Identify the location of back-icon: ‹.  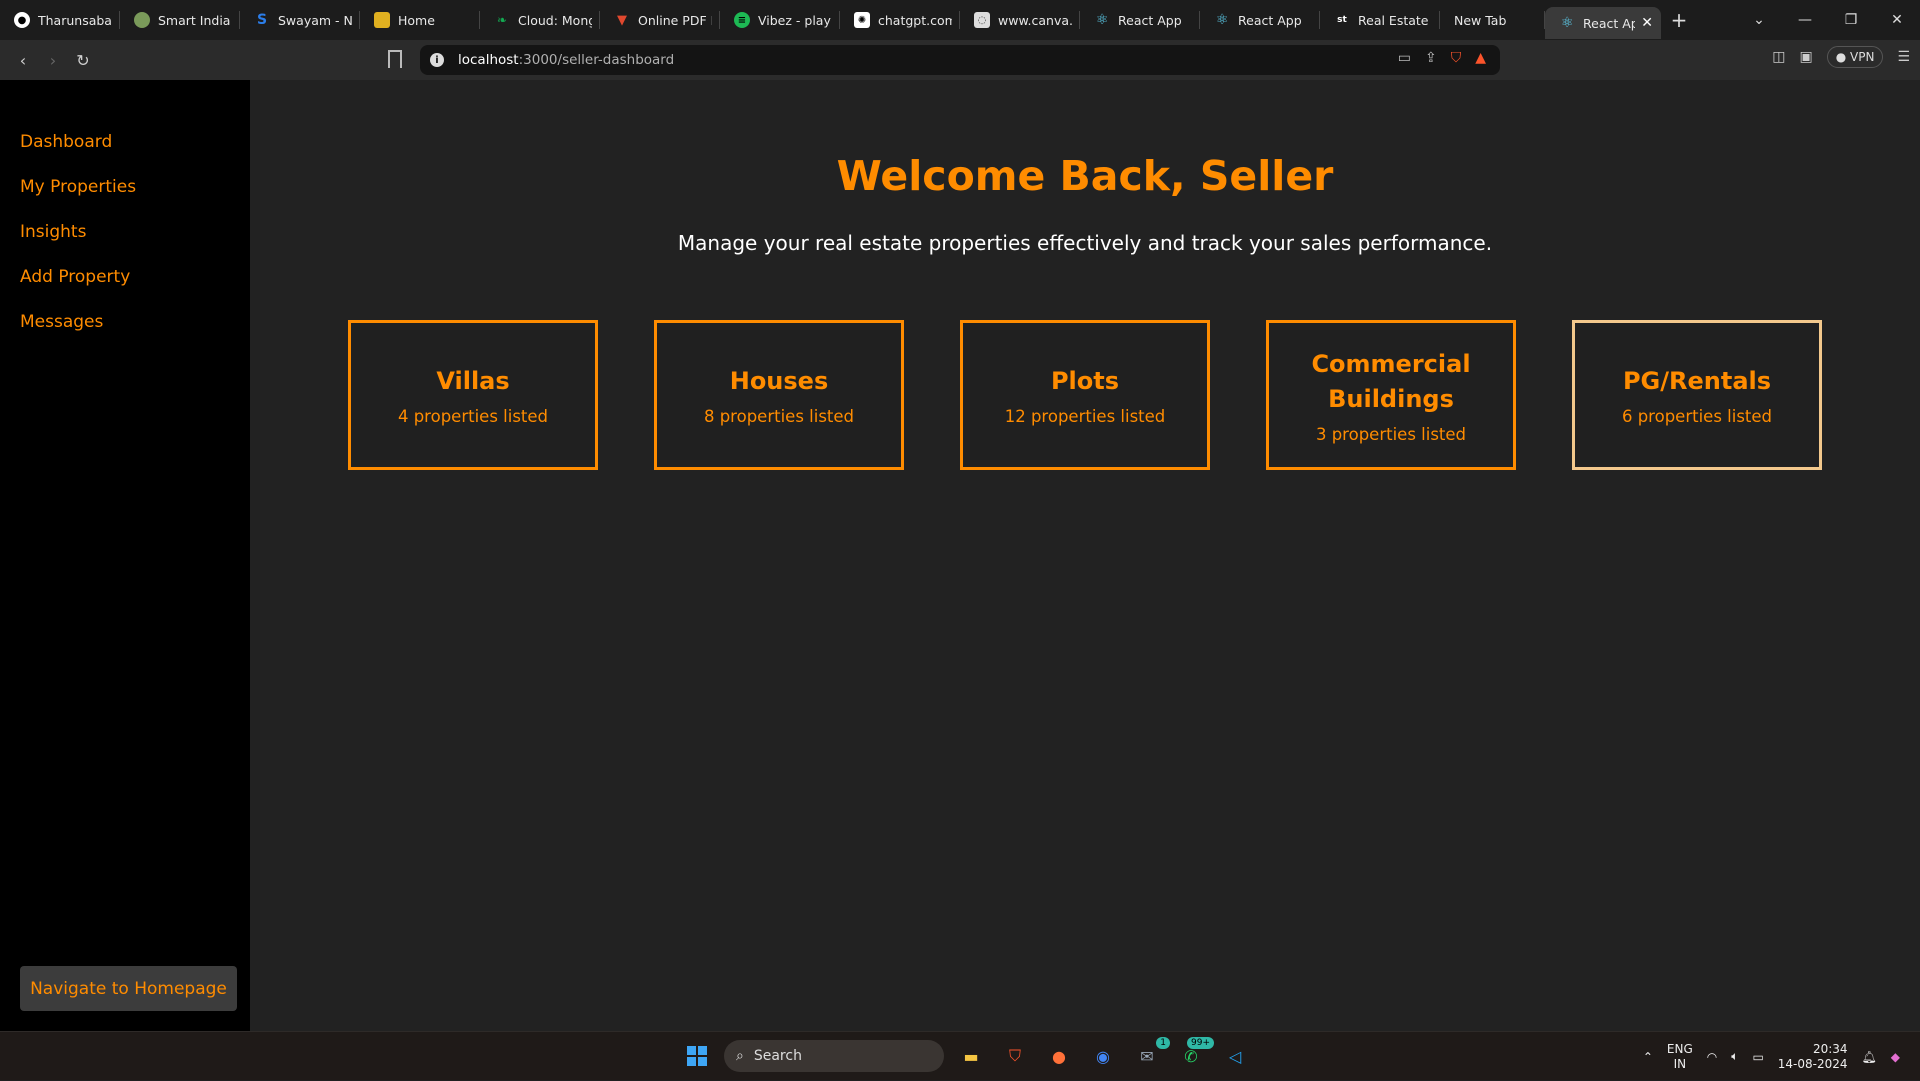
(23, 60).